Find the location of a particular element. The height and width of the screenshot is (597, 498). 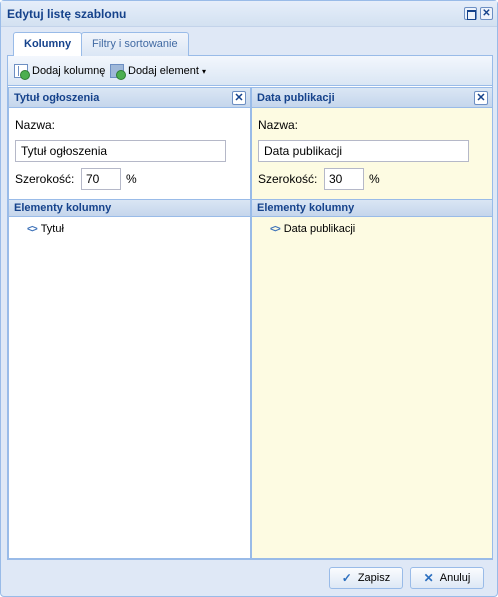

save-button: ✓ Zapisz is located at coordinates (366, 578).